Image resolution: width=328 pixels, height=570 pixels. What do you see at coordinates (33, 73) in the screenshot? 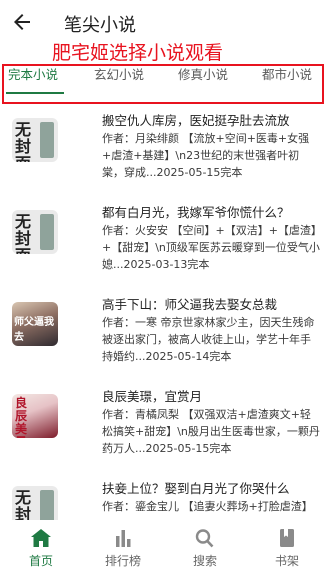
I see `tab-completed-novels: 完本小说` at bounding box center [33, 73].